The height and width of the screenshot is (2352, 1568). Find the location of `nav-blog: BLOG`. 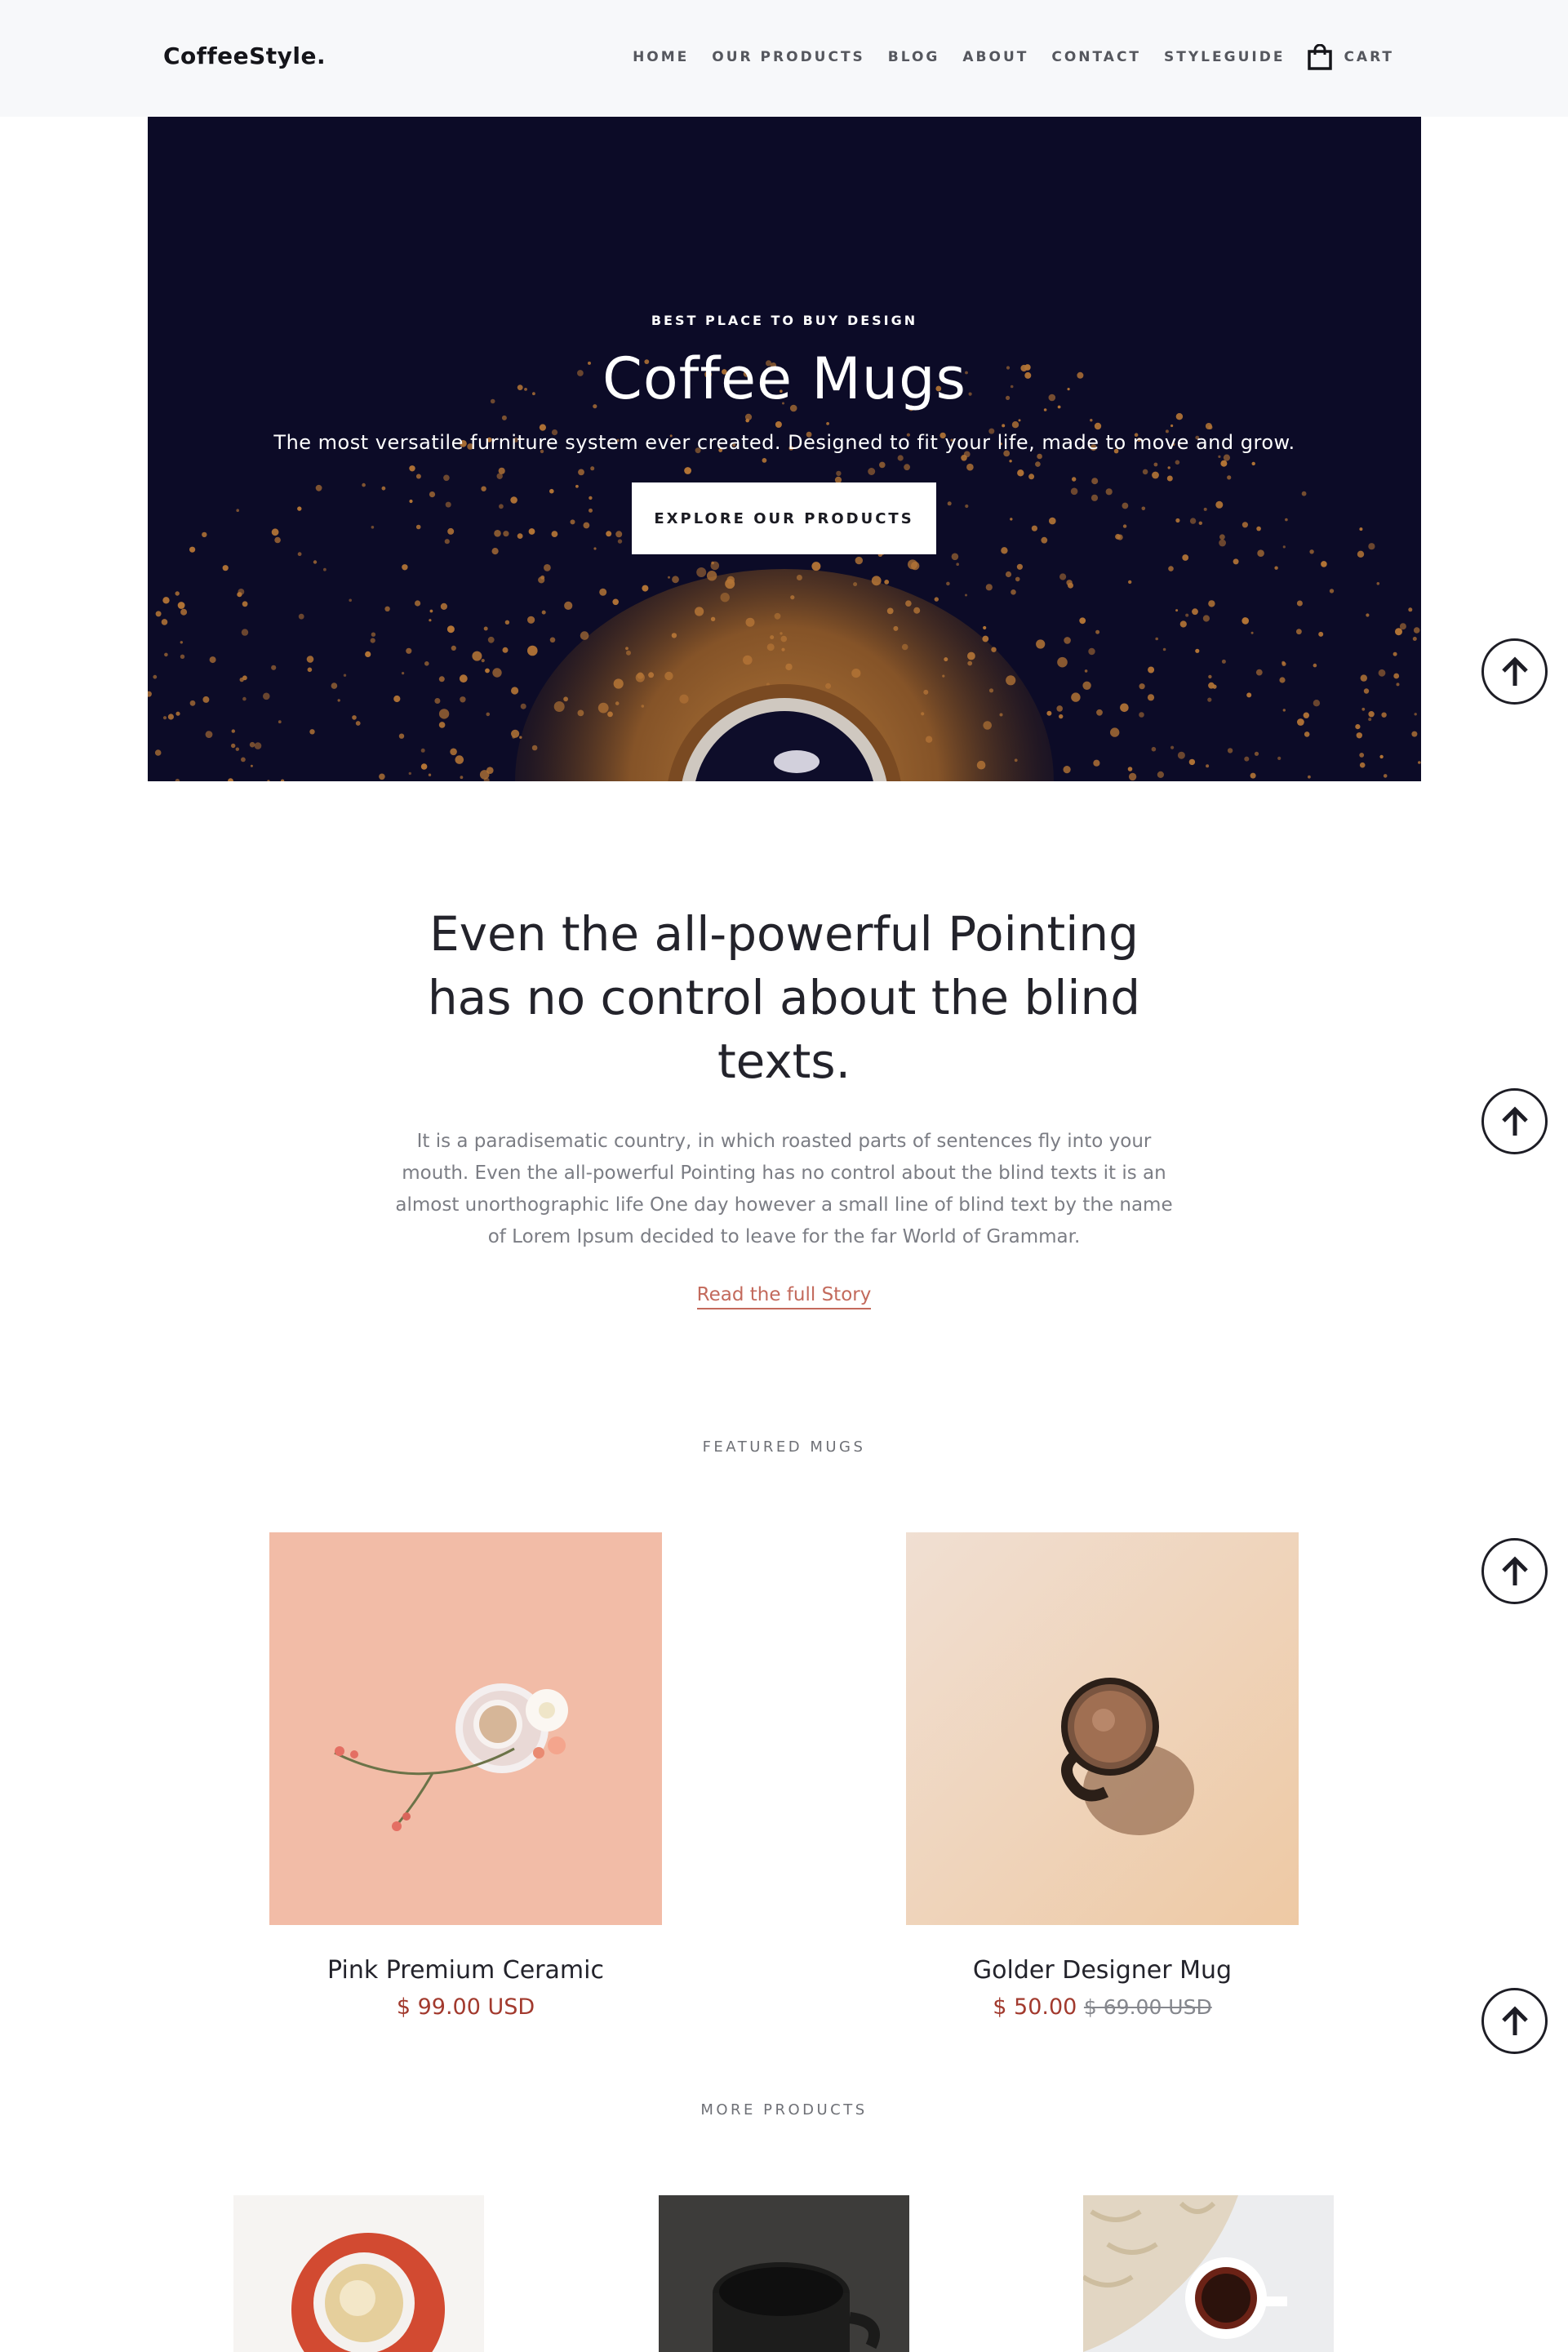

nav-blog: BLOG is located at coordinates (914, 57).